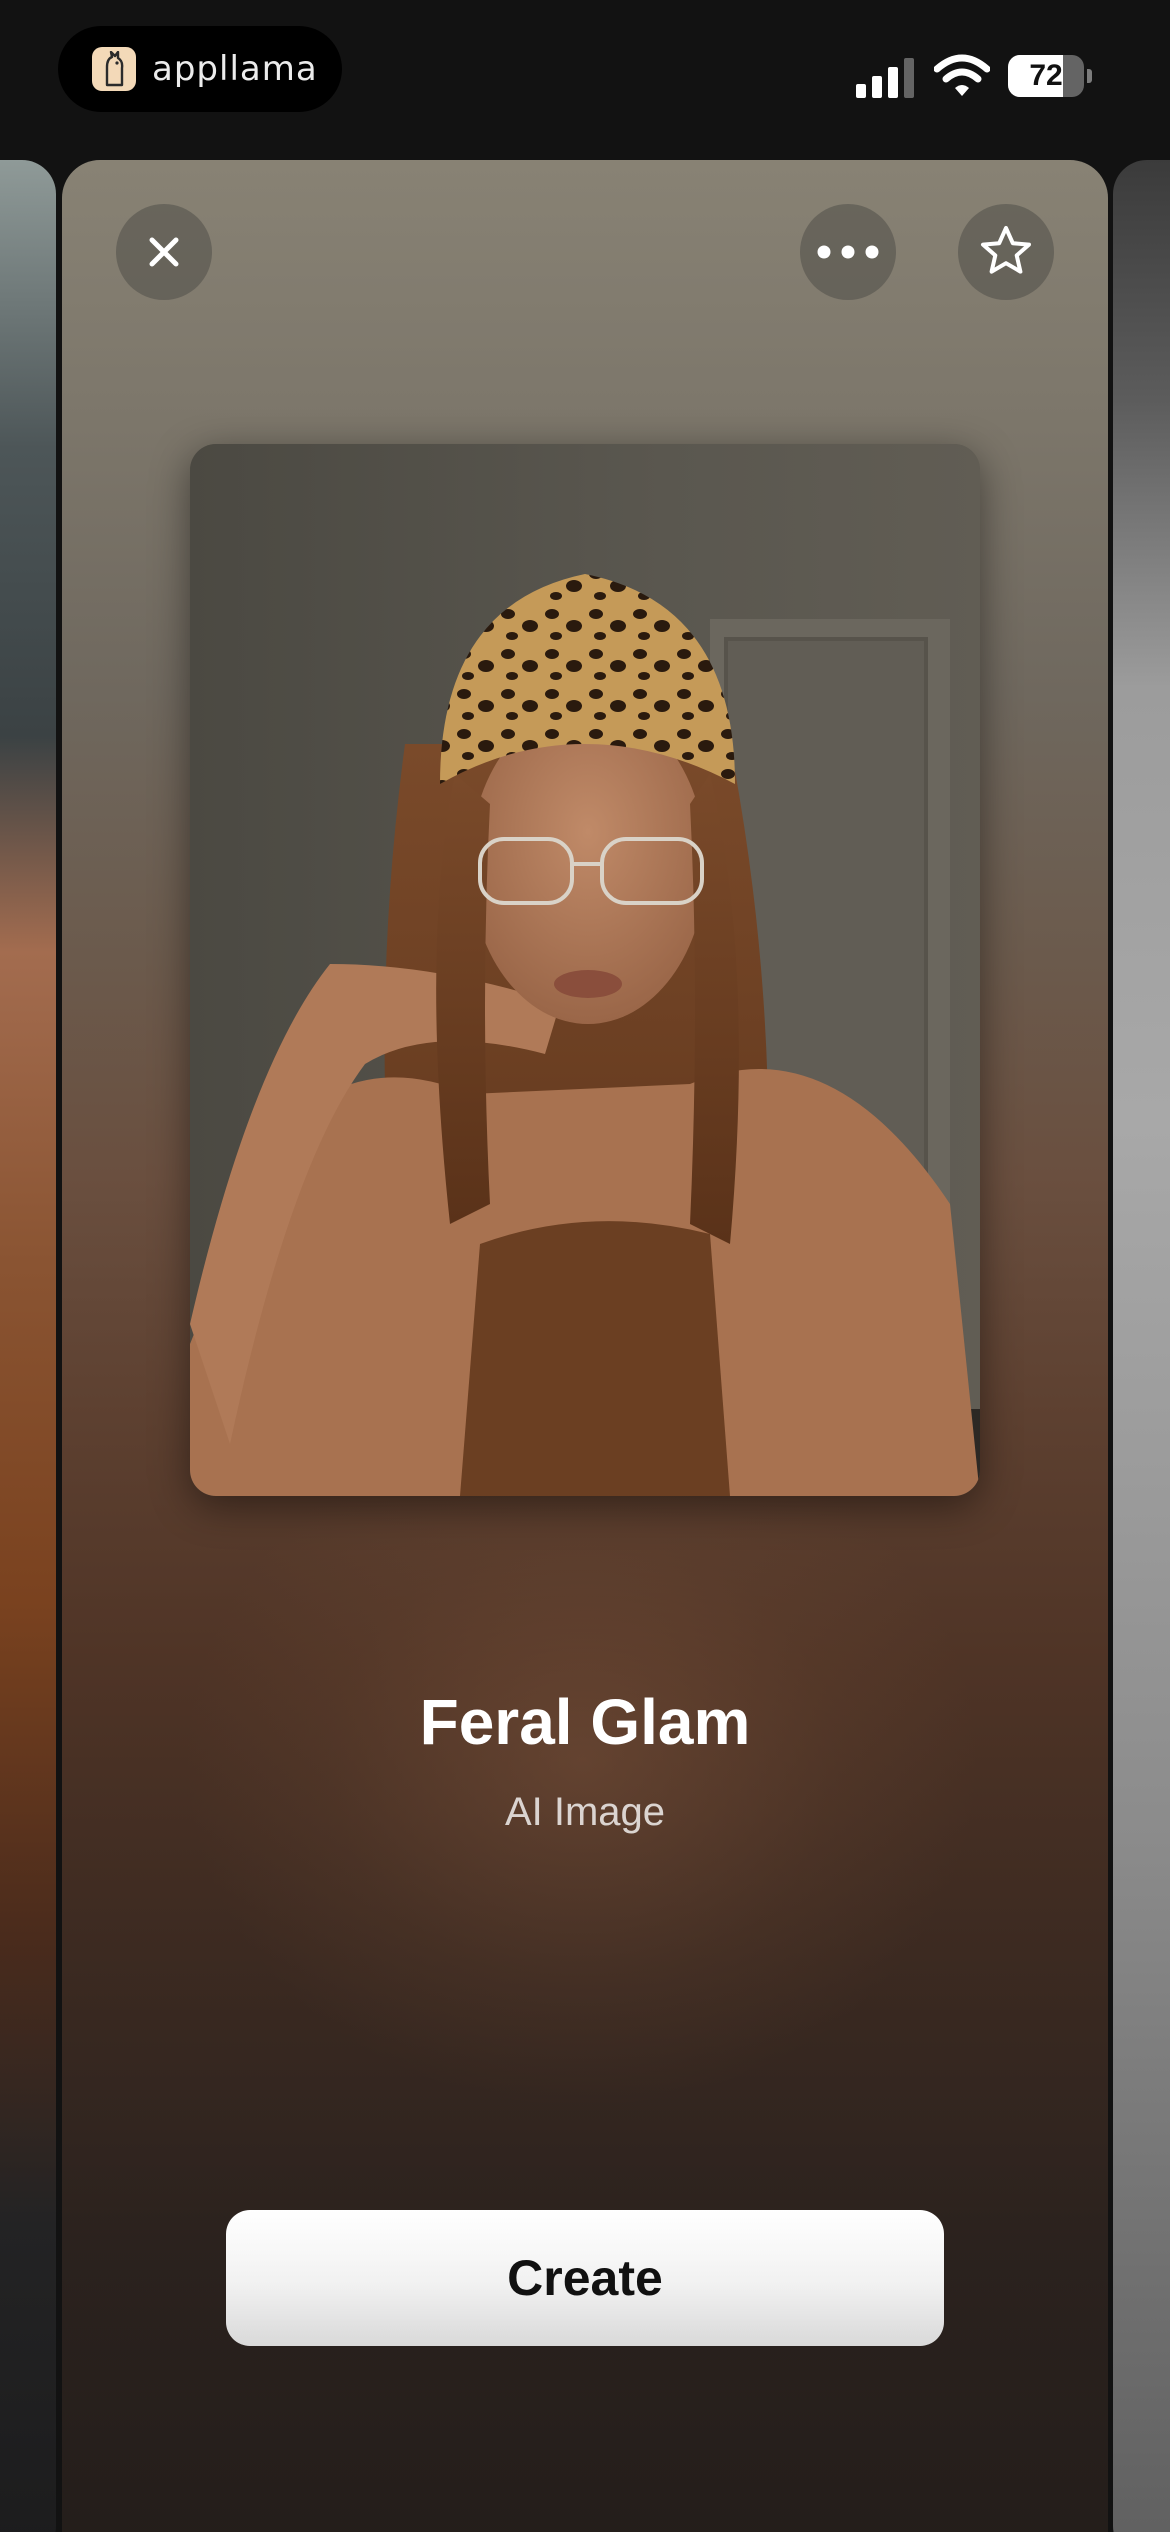 Image resolution: width=1170 pixels, height=2532 pixels. I want to click on previous-card-peek, so click(28, 1346).